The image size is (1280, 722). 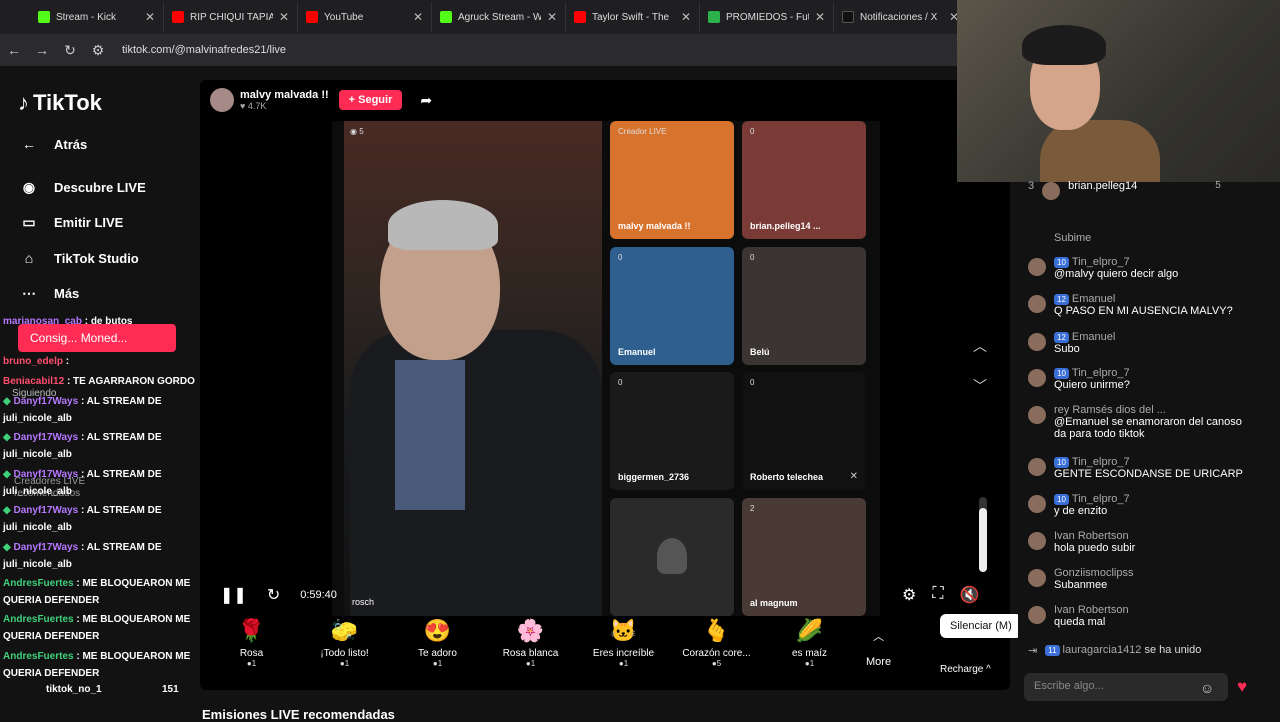 I want to click on share-icon: ➦, so click(x=426, y=100).